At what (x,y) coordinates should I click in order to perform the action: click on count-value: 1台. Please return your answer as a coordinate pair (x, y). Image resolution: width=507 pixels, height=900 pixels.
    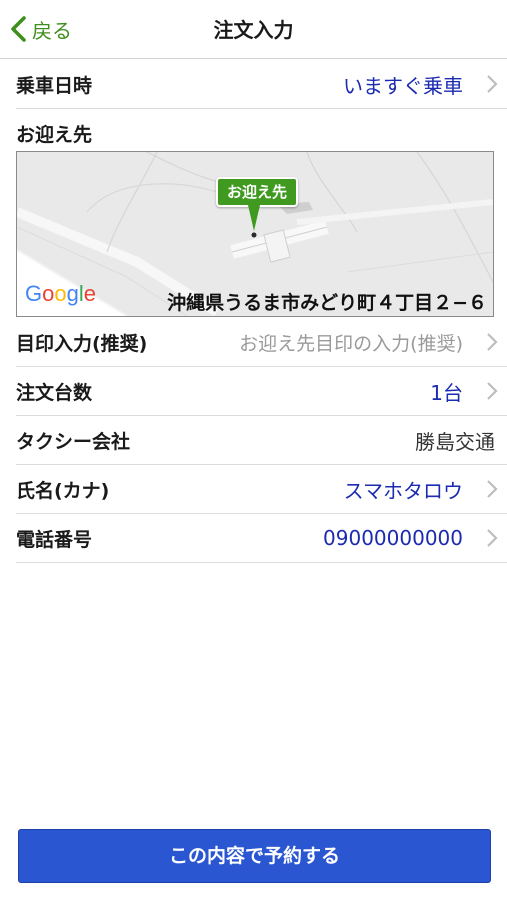
    Looking at the image, I should click on (446, 392).